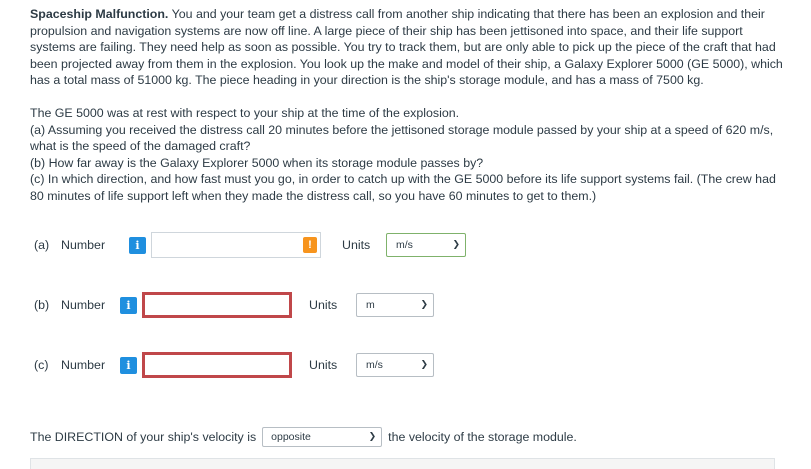  I want to click on problem-title: Spaceship Malfunction., so click(99, 14).